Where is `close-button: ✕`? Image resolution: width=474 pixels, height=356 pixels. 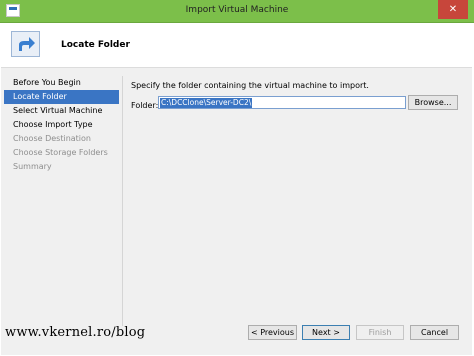 close-button: ✕ is located at coordinates (453, 9).